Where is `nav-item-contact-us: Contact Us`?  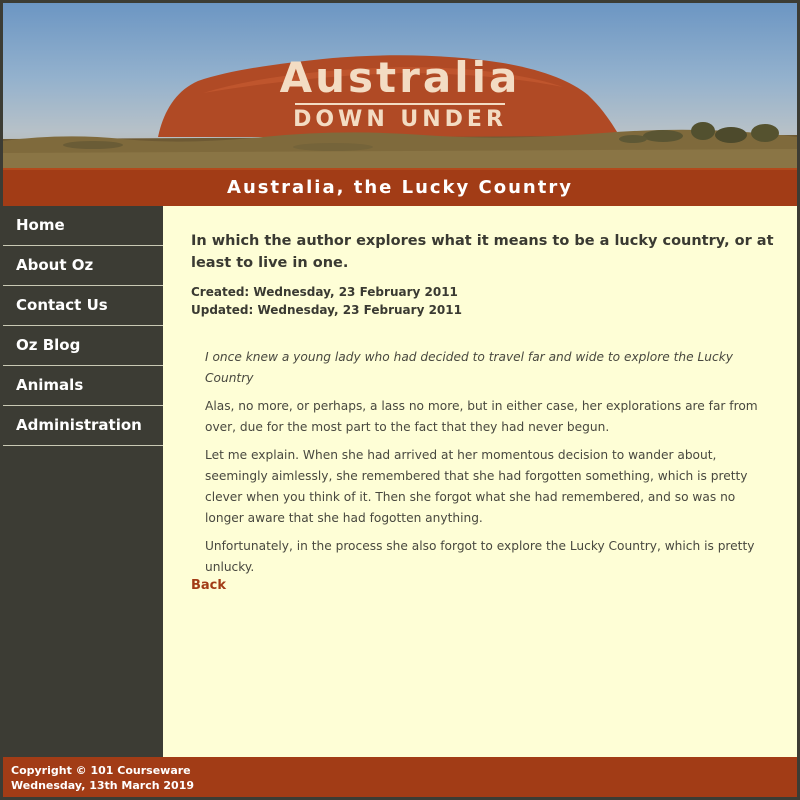
nav-item-contact-us: Contact Us is located at coordinates (83, 306).